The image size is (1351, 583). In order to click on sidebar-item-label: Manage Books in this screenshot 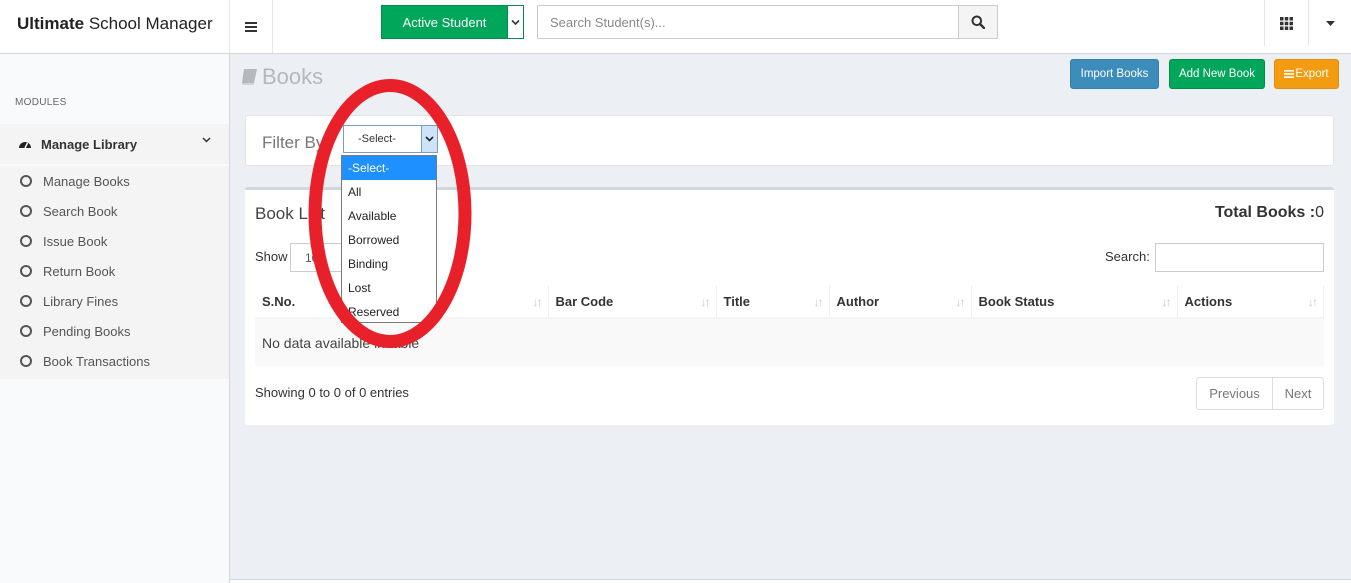, I will do `click(86, 181)`.